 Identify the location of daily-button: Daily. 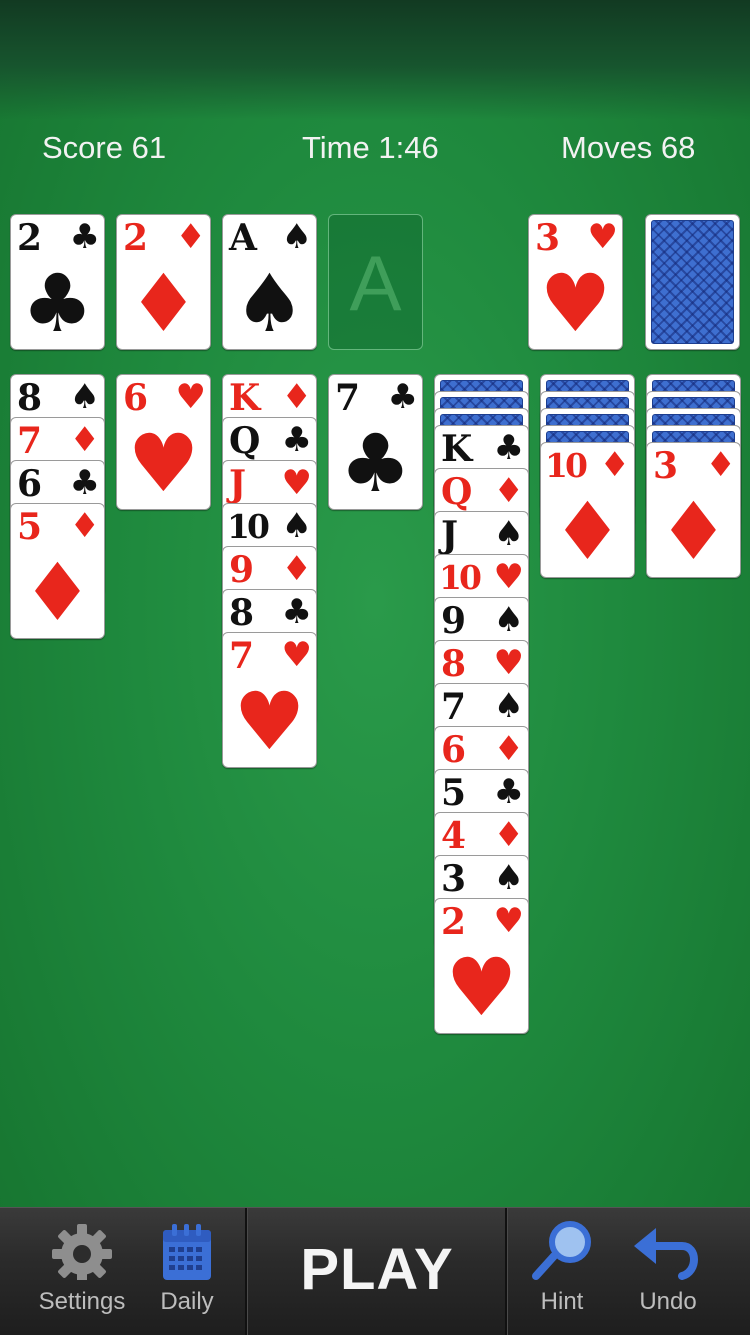
(187, 1271).